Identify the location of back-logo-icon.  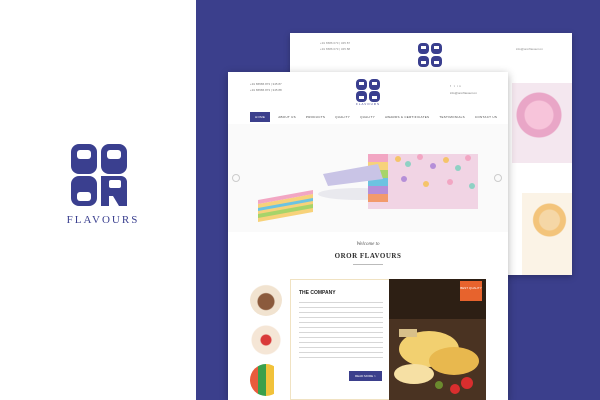
(430, 55).